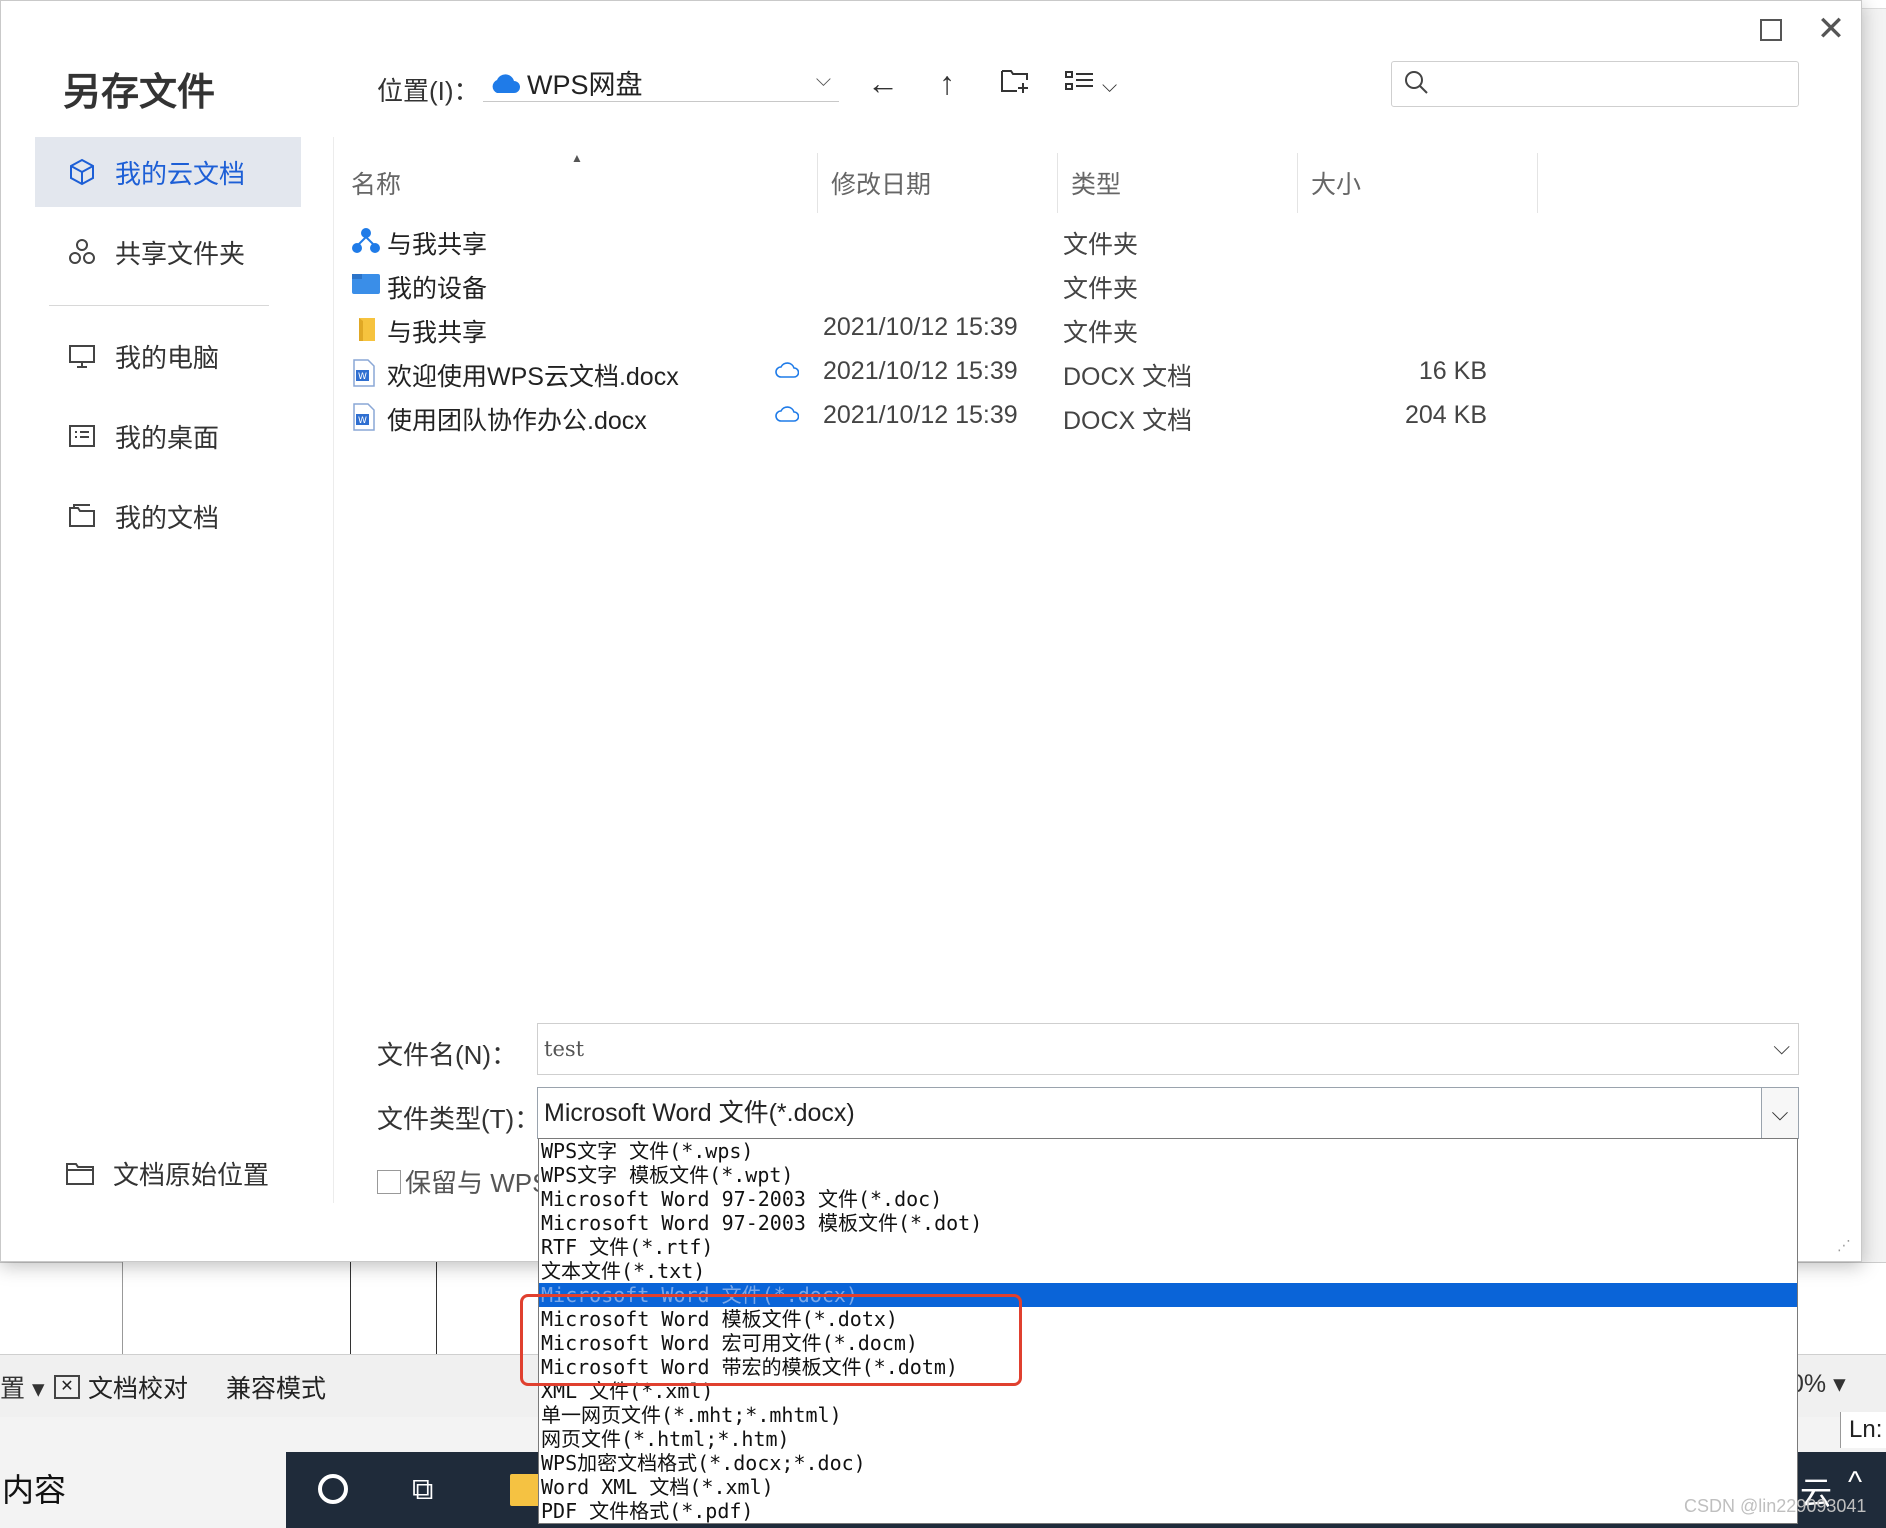  Describe the element at coordinates (1168, 1415) in the screenshot. I see `filetype-option: 单一网页文件(*.mht;*.mhtml)` at that location.